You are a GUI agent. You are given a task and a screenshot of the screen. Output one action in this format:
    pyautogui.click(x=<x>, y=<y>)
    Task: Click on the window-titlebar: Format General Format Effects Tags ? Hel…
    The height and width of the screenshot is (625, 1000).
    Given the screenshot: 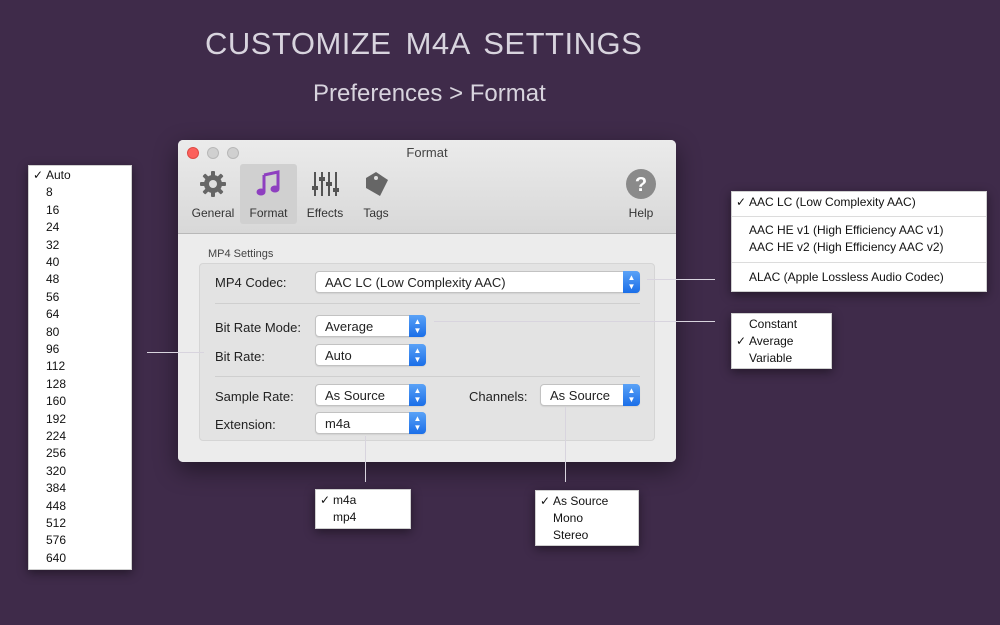 What is the action you would take?
    pyautogui.click(x=427, y=187)
    